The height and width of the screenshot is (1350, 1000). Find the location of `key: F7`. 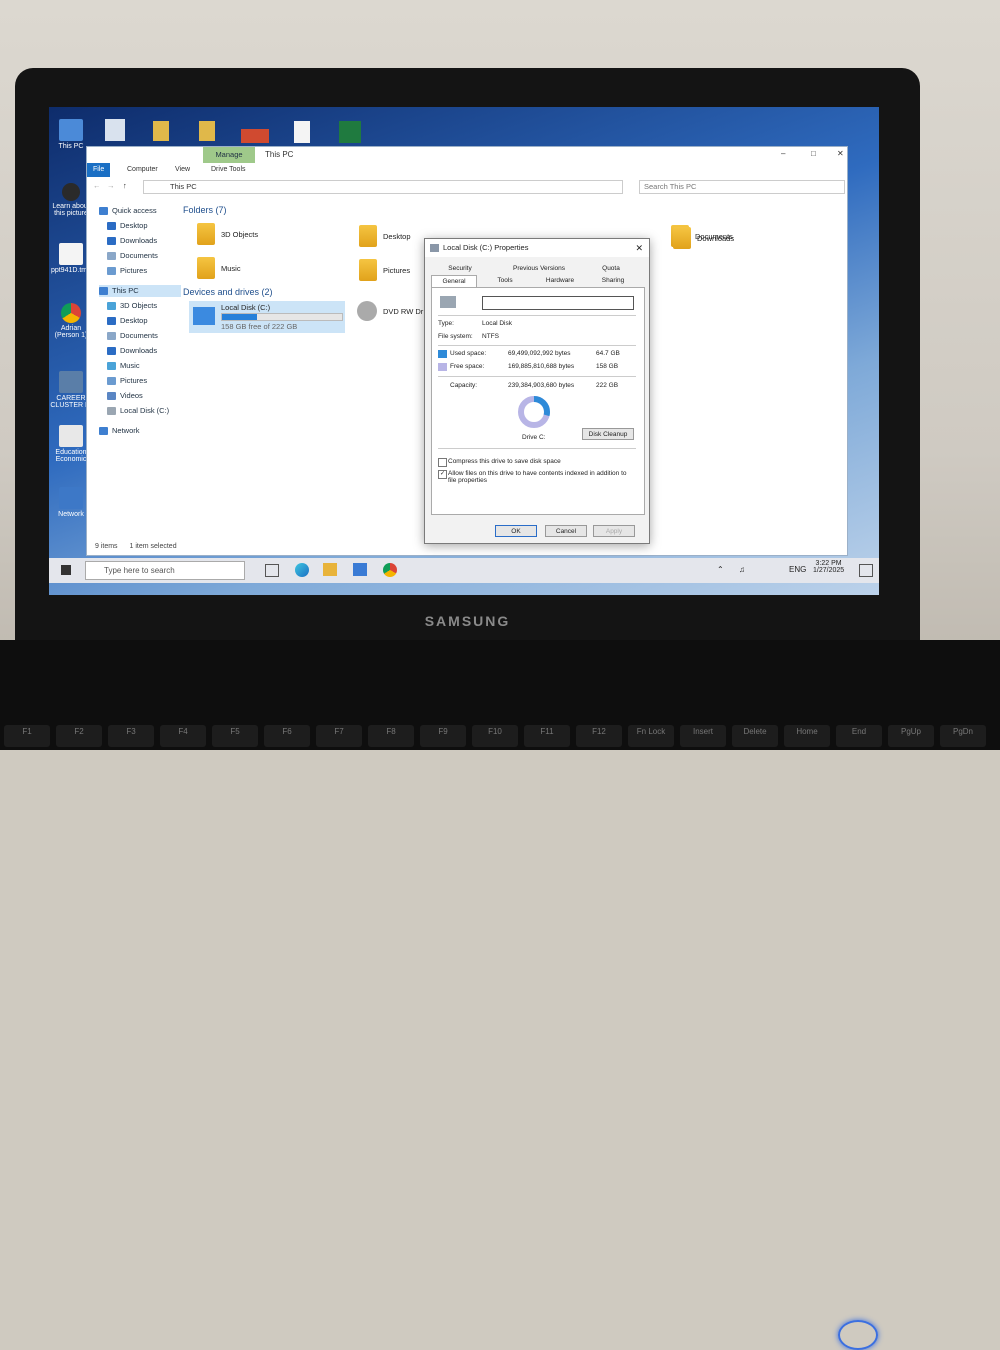

key: F7 is located at coordinates (339, 736).